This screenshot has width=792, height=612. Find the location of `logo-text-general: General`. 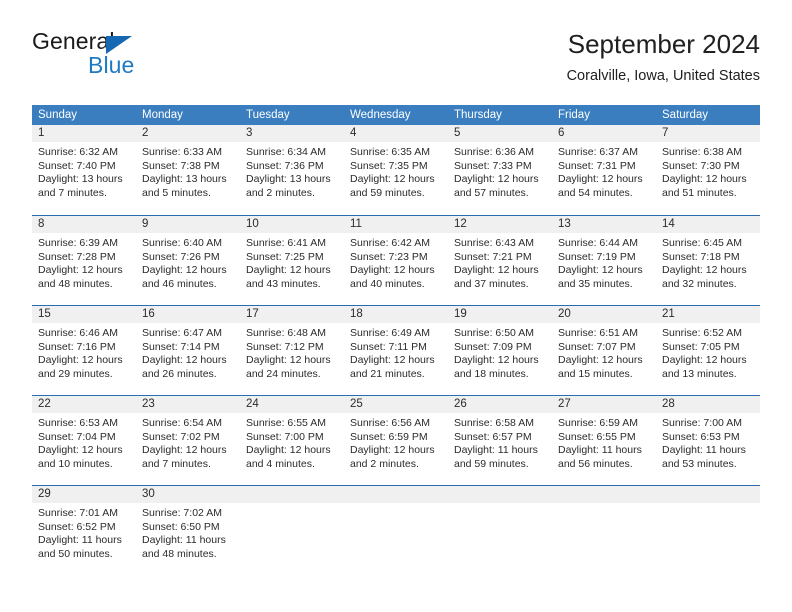

logo-text-general: General is located at coordinates (73, 41).